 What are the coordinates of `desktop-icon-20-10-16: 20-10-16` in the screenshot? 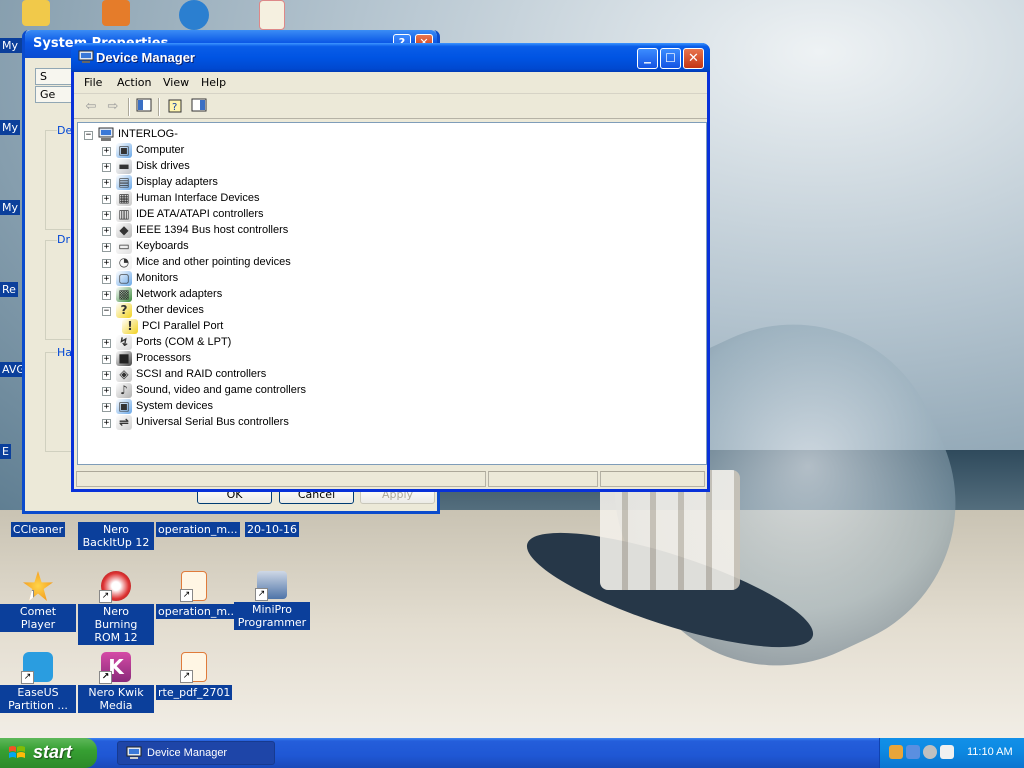 It's located at (272, 529).